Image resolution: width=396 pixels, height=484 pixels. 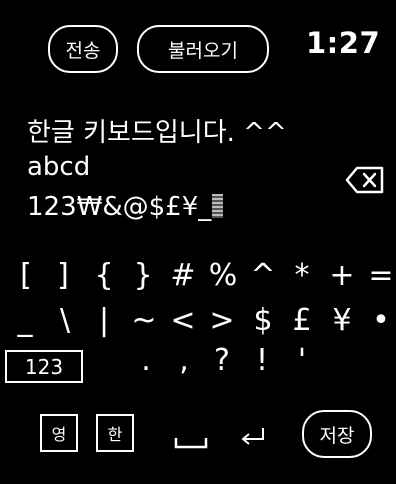 What do you see at coordinates (301, 320) in the screenshot?
I see `key: £` at bounding box center [301, 320].